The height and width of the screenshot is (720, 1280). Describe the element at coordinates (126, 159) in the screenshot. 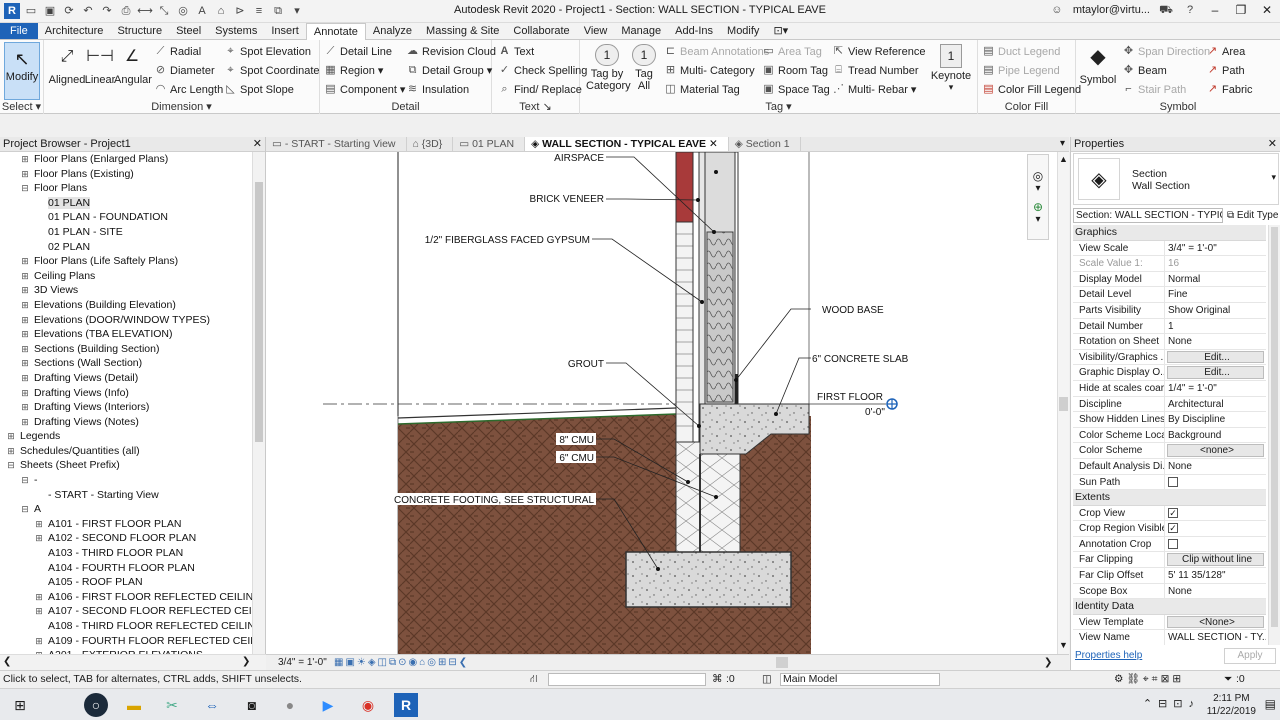

I see `browser-item: ⊞ Floor Plans (Enlarged Plans)` at that location.